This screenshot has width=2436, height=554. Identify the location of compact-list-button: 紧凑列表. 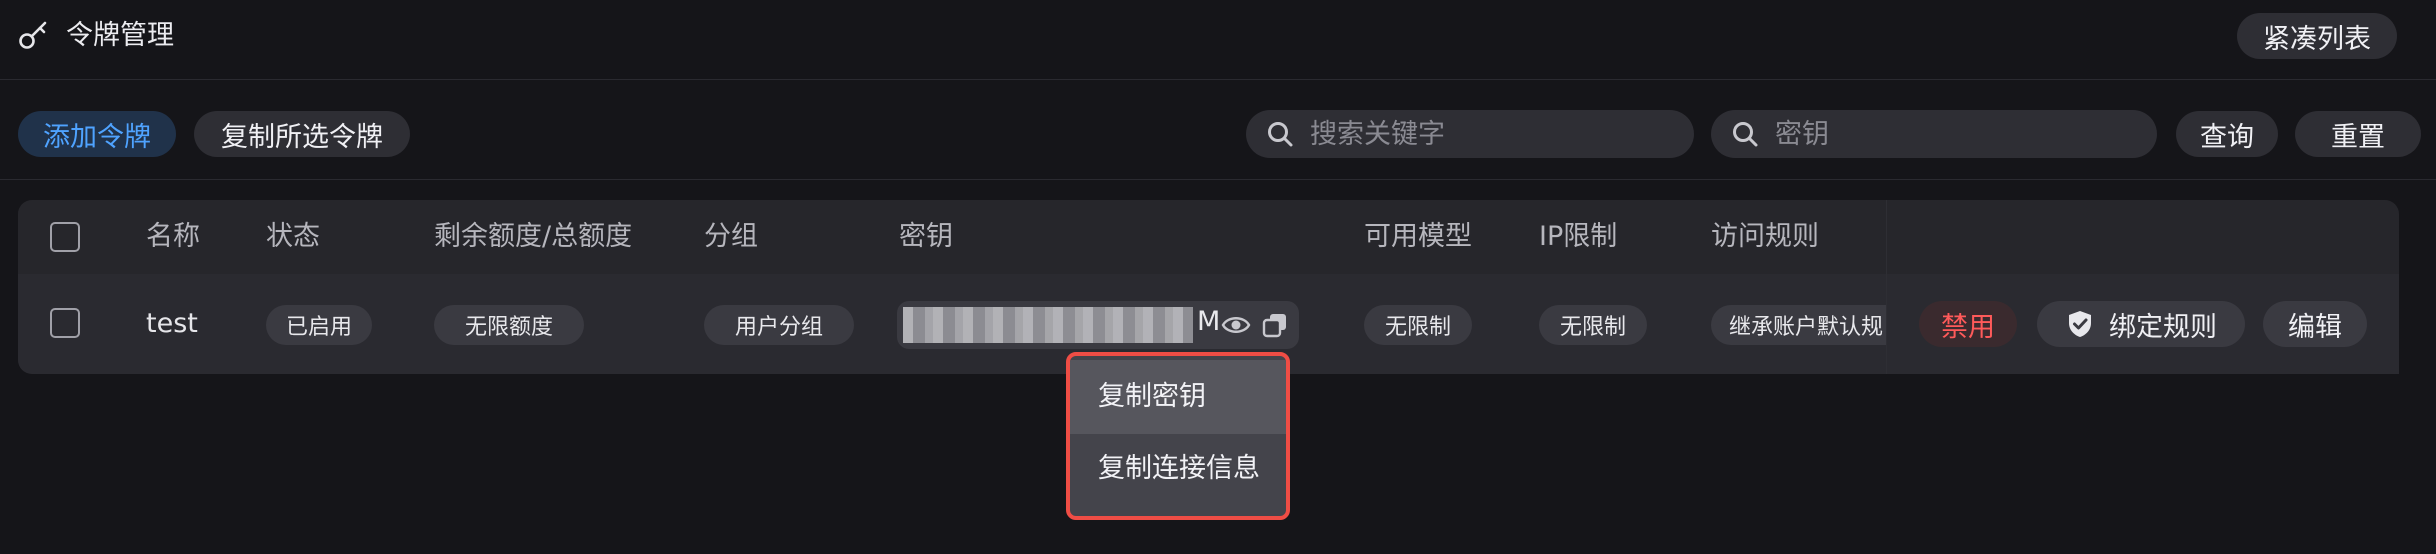
(2317, 36).